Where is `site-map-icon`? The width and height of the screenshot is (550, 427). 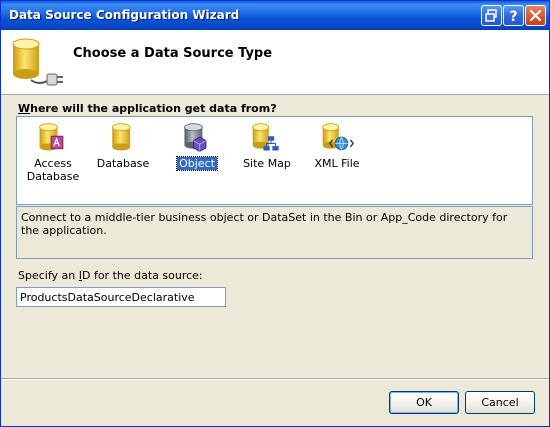
site-map-icon is located at coordinates (265, 137).